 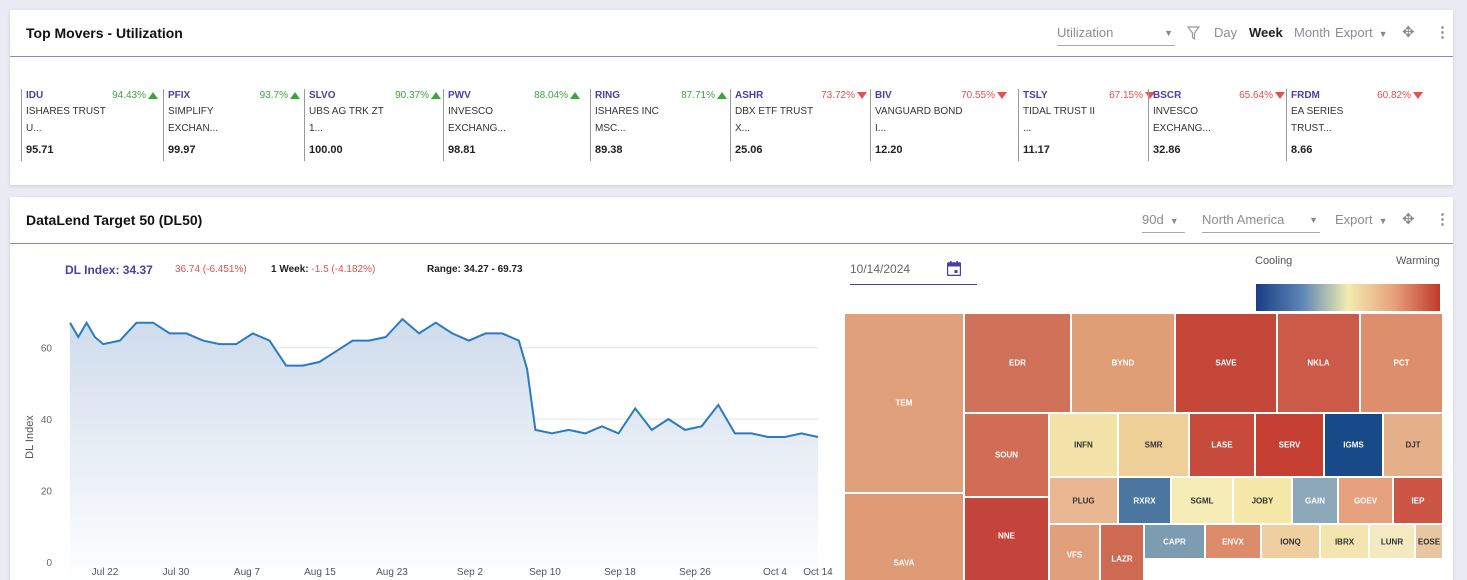 I want to click on mover-card: IDU 94.43% ISHARES TRUST U... 95.71, so click(x=89, y=125).